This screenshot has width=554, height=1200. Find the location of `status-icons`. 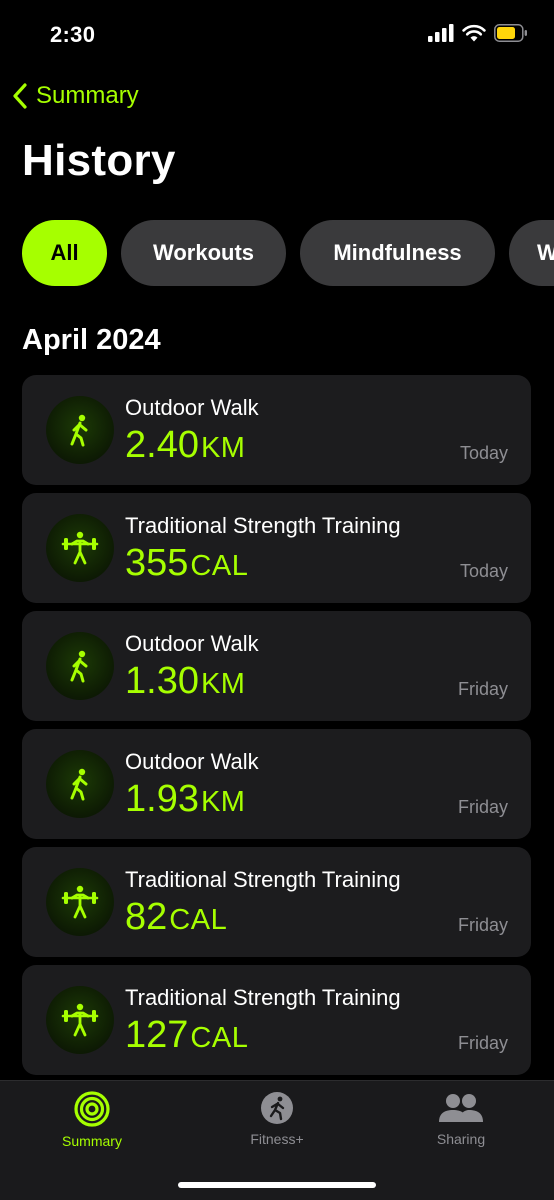

status-icons is located at coordinates (478, 33).